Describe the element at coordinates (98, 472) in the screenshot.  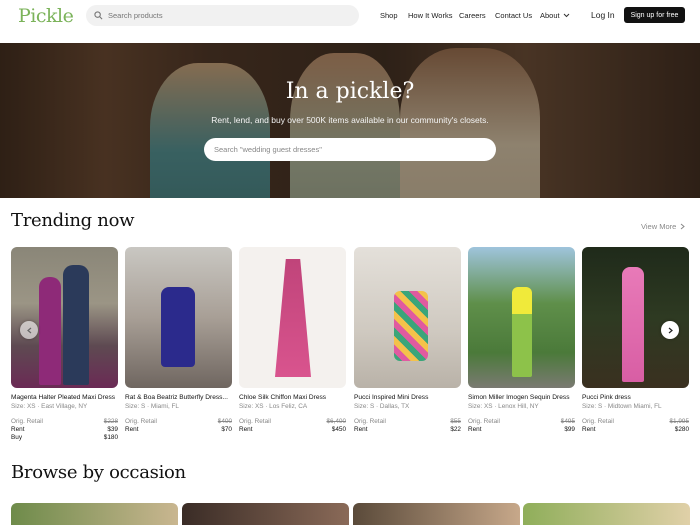
I see `browse-title: Browse by occasion` at that location.